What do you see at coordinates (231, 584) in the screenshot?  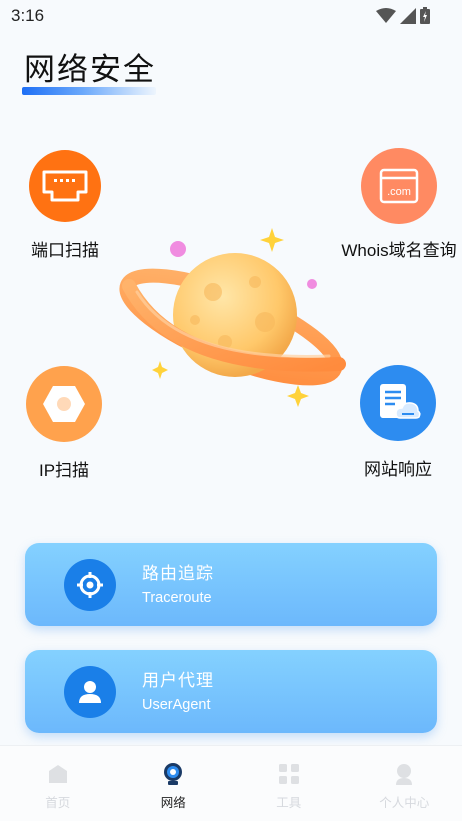 I see `traceroute-card: 路由追踪 Traceroute` at bounding box center [231, 584].